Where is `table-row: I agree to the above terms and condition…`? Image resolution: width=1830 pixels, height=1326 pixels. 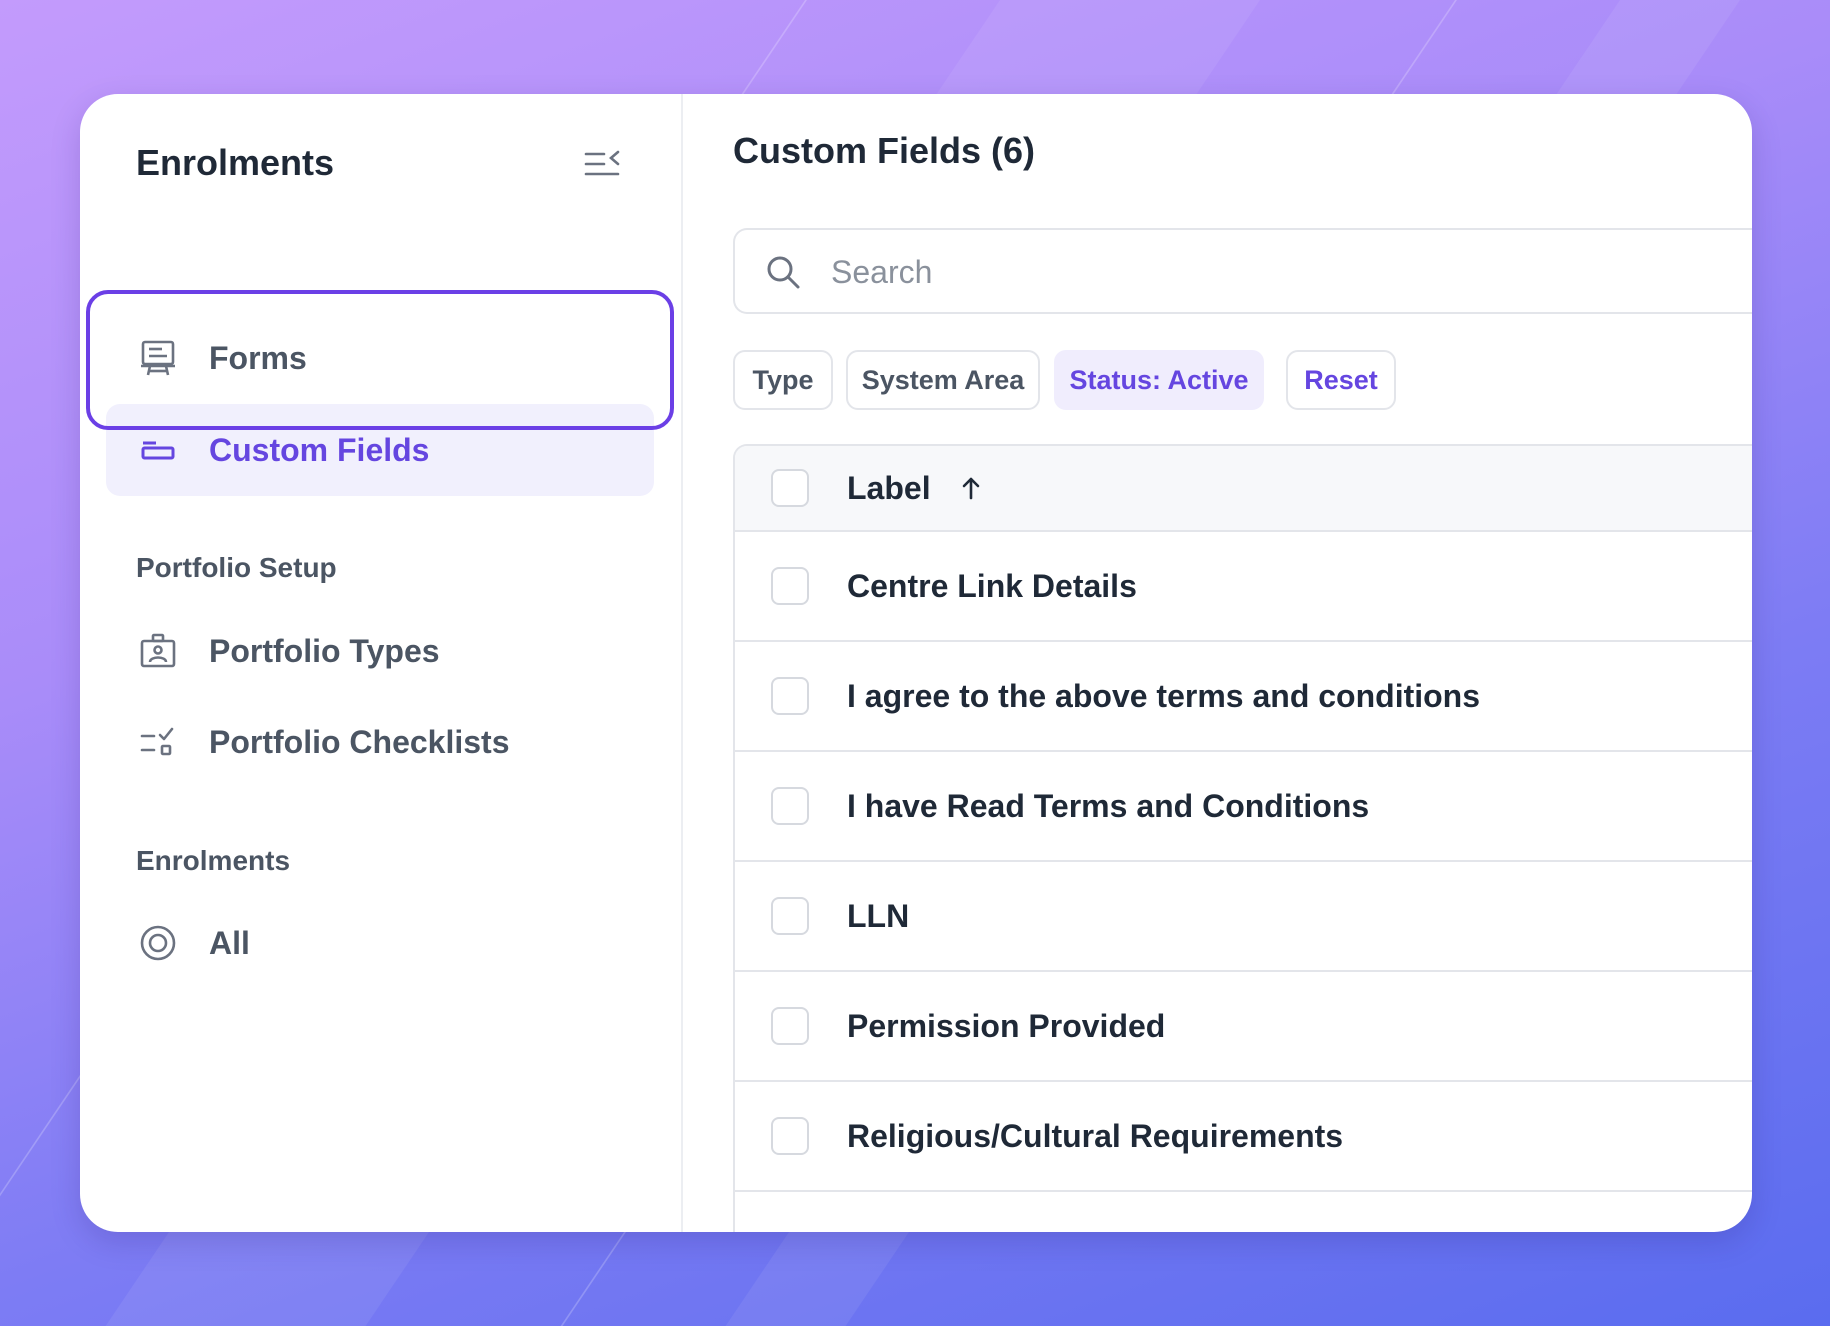 table-row: I agree to the above terms and condition… is located at coordinates (1243, 697).